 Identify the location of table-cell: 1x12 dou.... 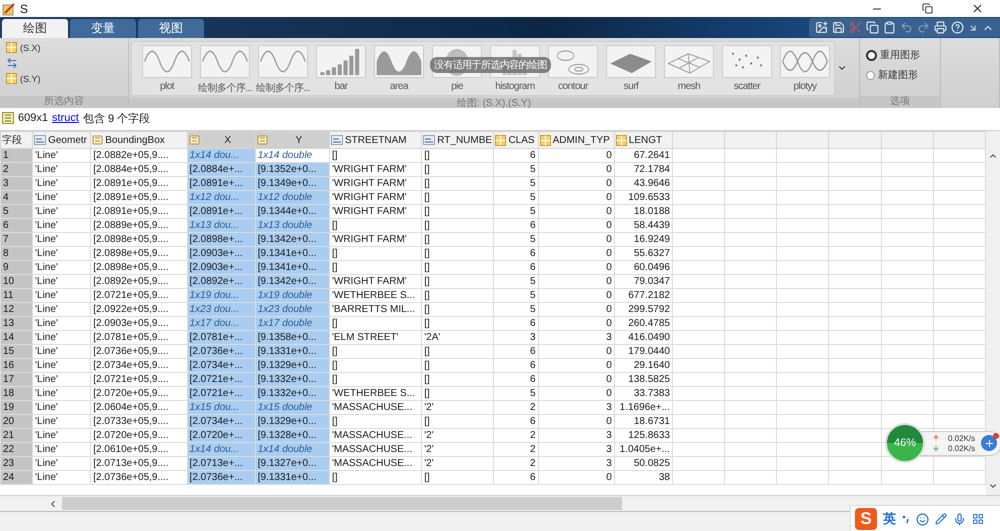
(221, 197).